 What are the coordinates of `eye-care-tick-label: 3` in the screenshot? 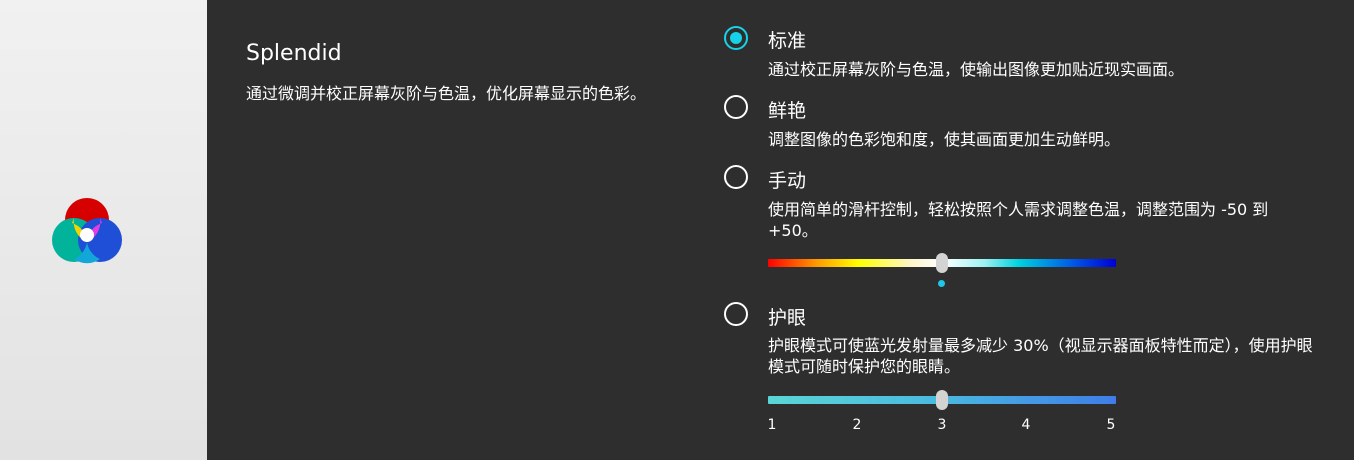 It's located at (942, 425).